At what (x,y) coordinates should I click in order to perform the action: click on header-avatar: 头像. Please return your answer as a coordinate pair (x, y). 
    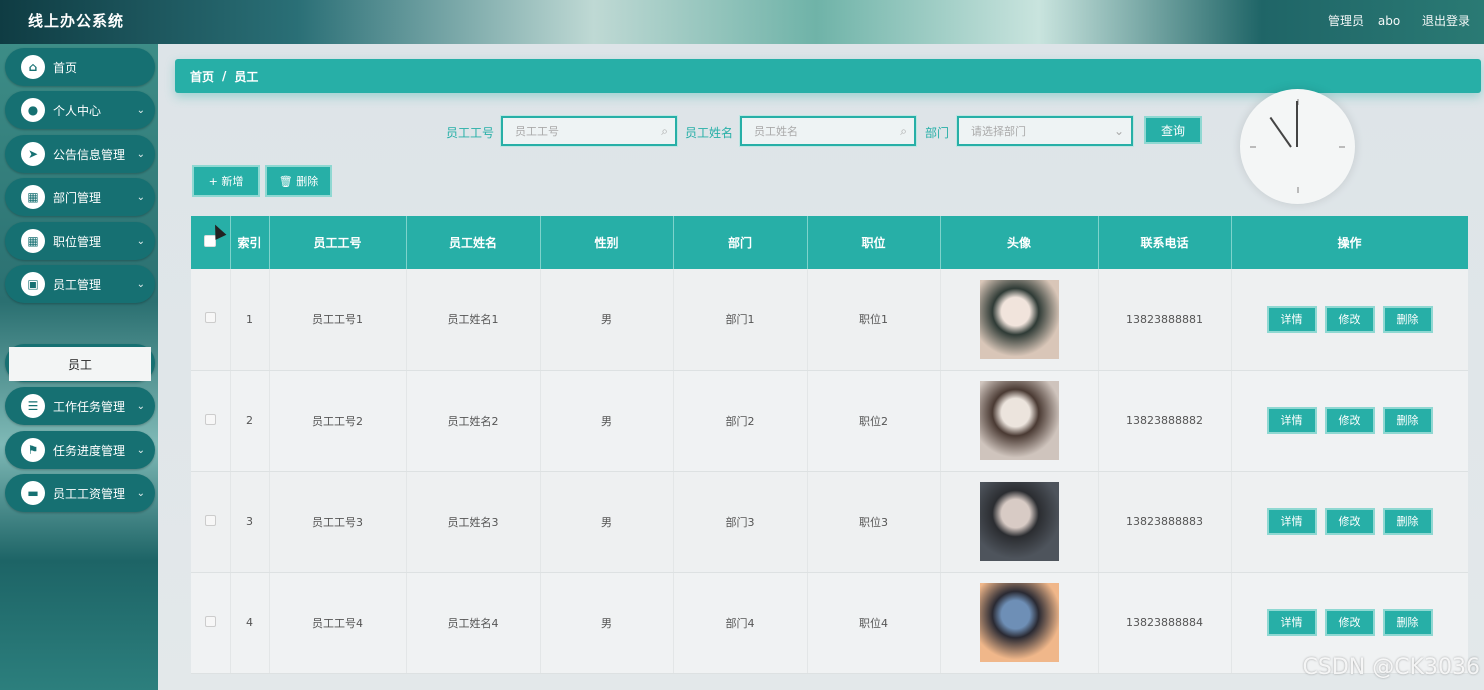
    Looking at the image, I should click on (1019, 242).